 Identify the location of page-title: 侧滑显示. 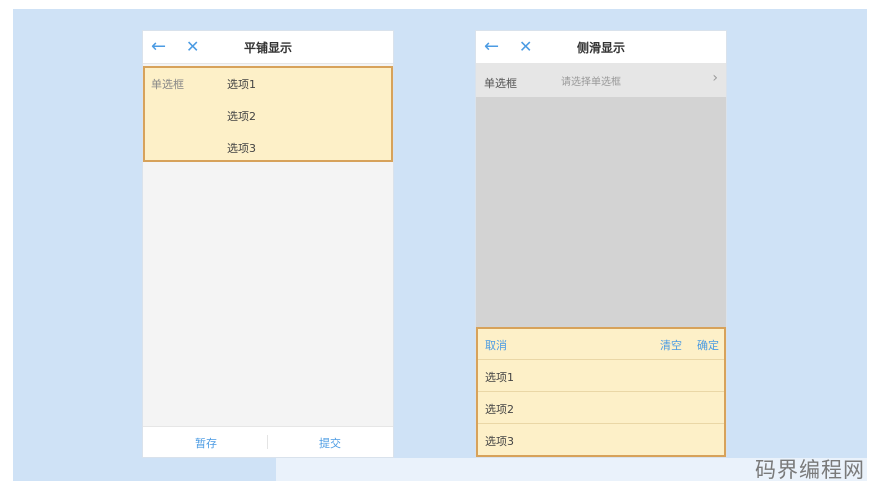
(600, 48).